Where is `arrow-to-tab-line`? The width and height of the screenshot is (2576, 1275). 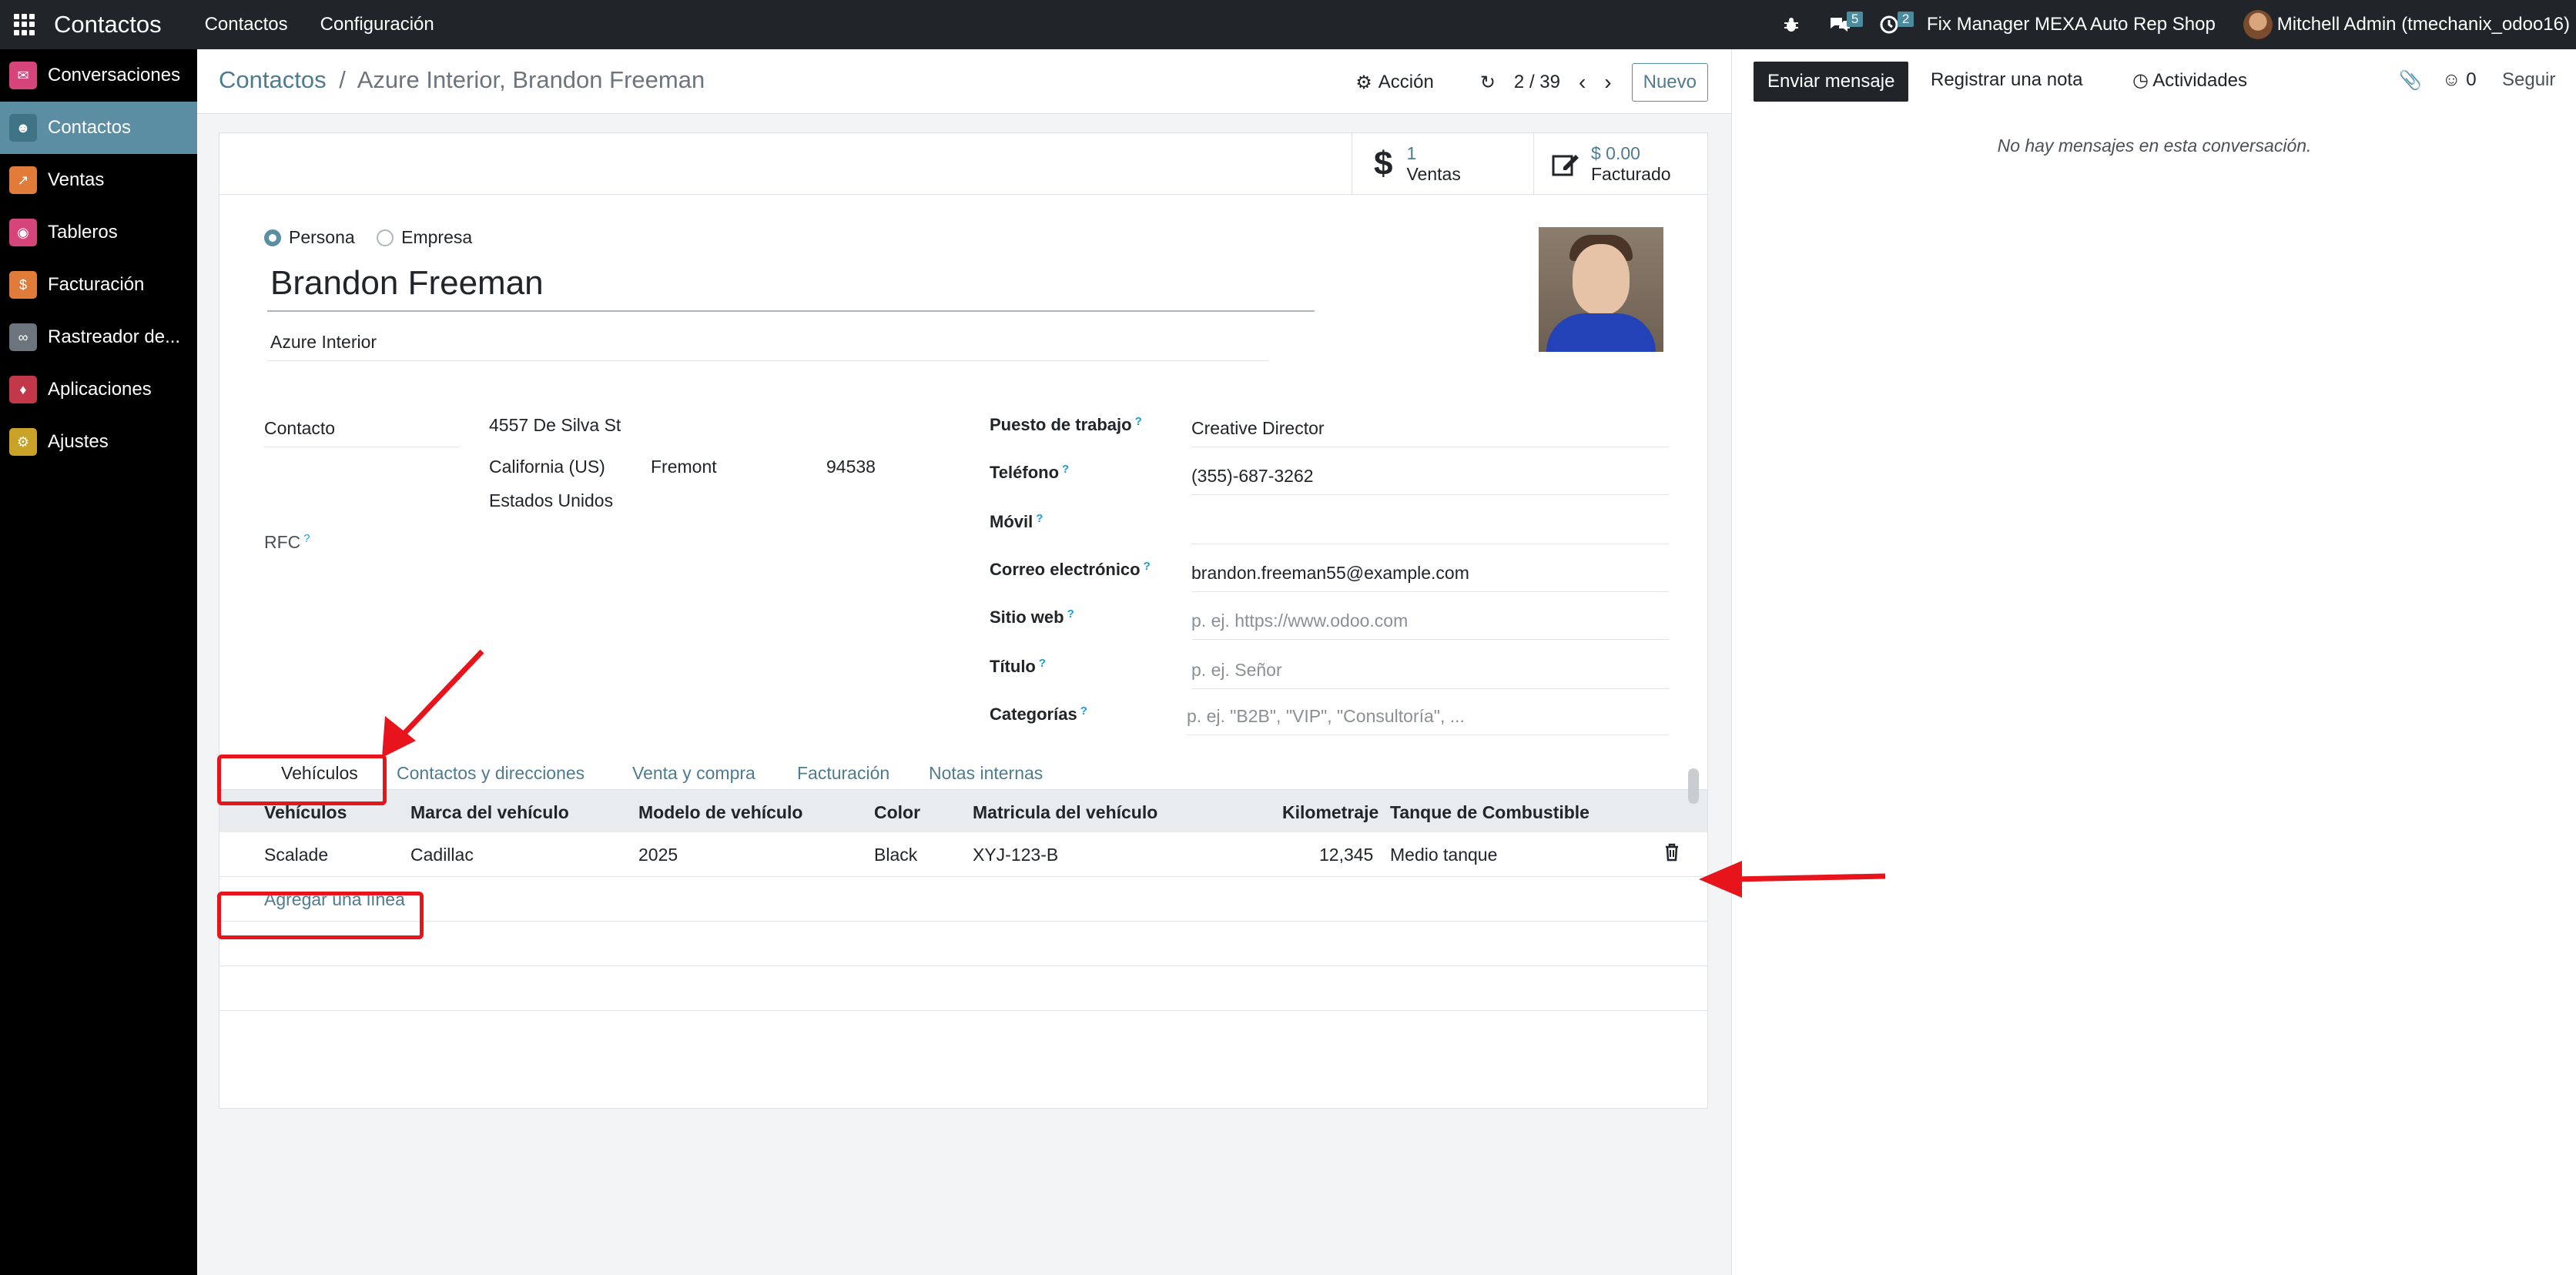 arrow-to-tab-line is located at coordinates (440, 696).